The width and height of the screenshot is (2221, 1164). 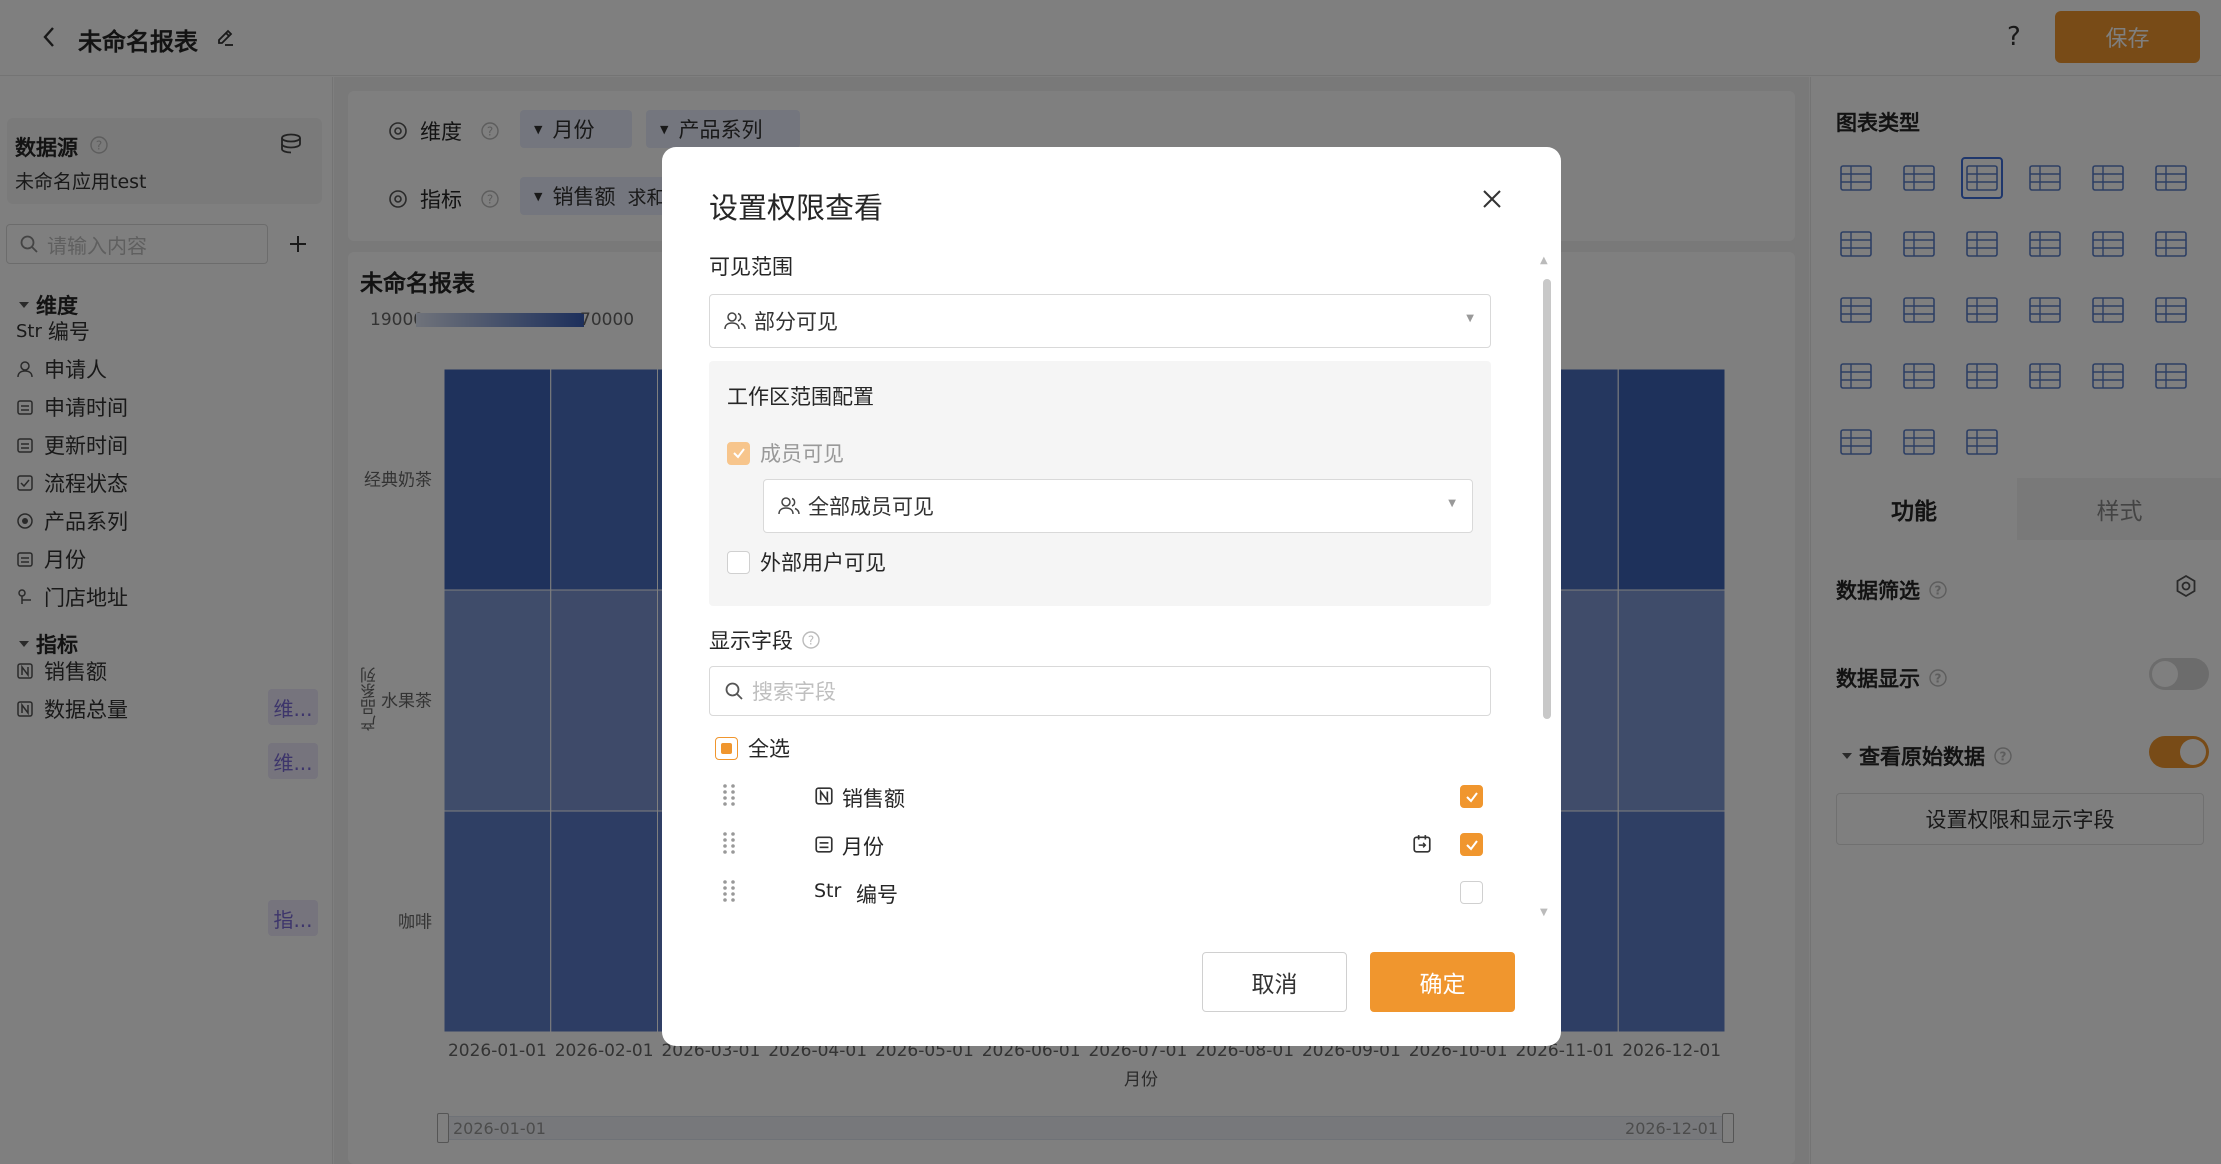 What do you see at coordinates (1492, 201) in the screenshot?
I see `close-icon` at bounding box center [1492, 201].